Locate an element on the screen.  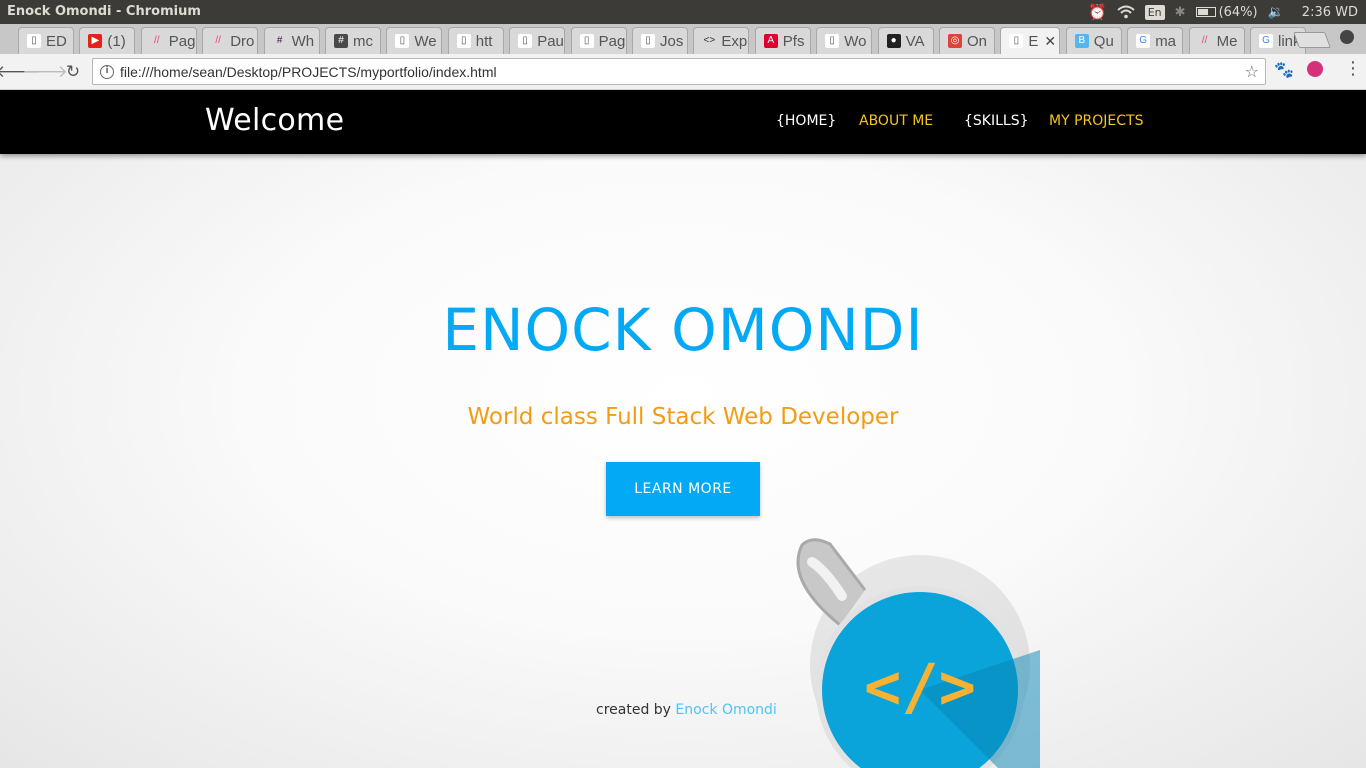
browser-tab: Gma is located at coordinates (1155, 40).